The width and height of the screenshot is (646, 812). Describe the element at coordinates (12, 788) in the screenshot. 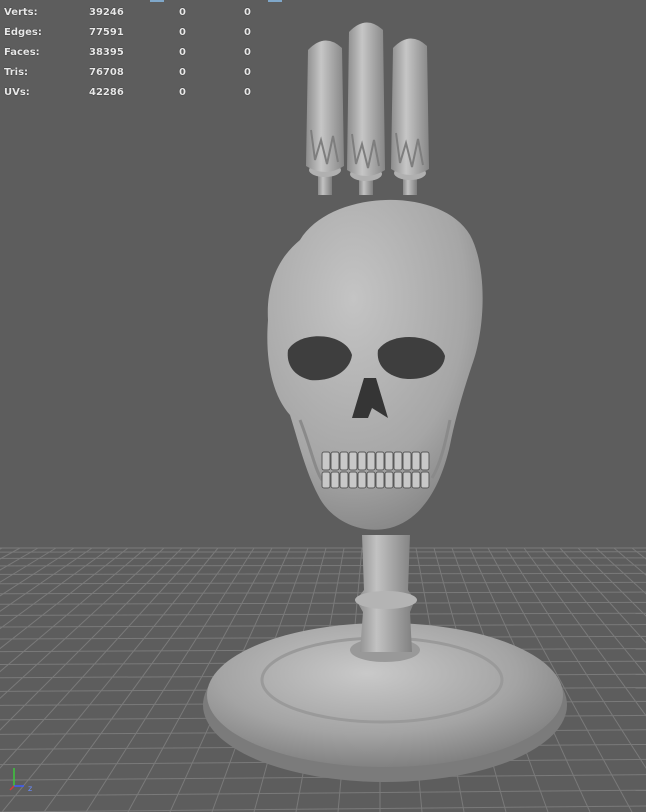

I see `axis-x-line` at that location.